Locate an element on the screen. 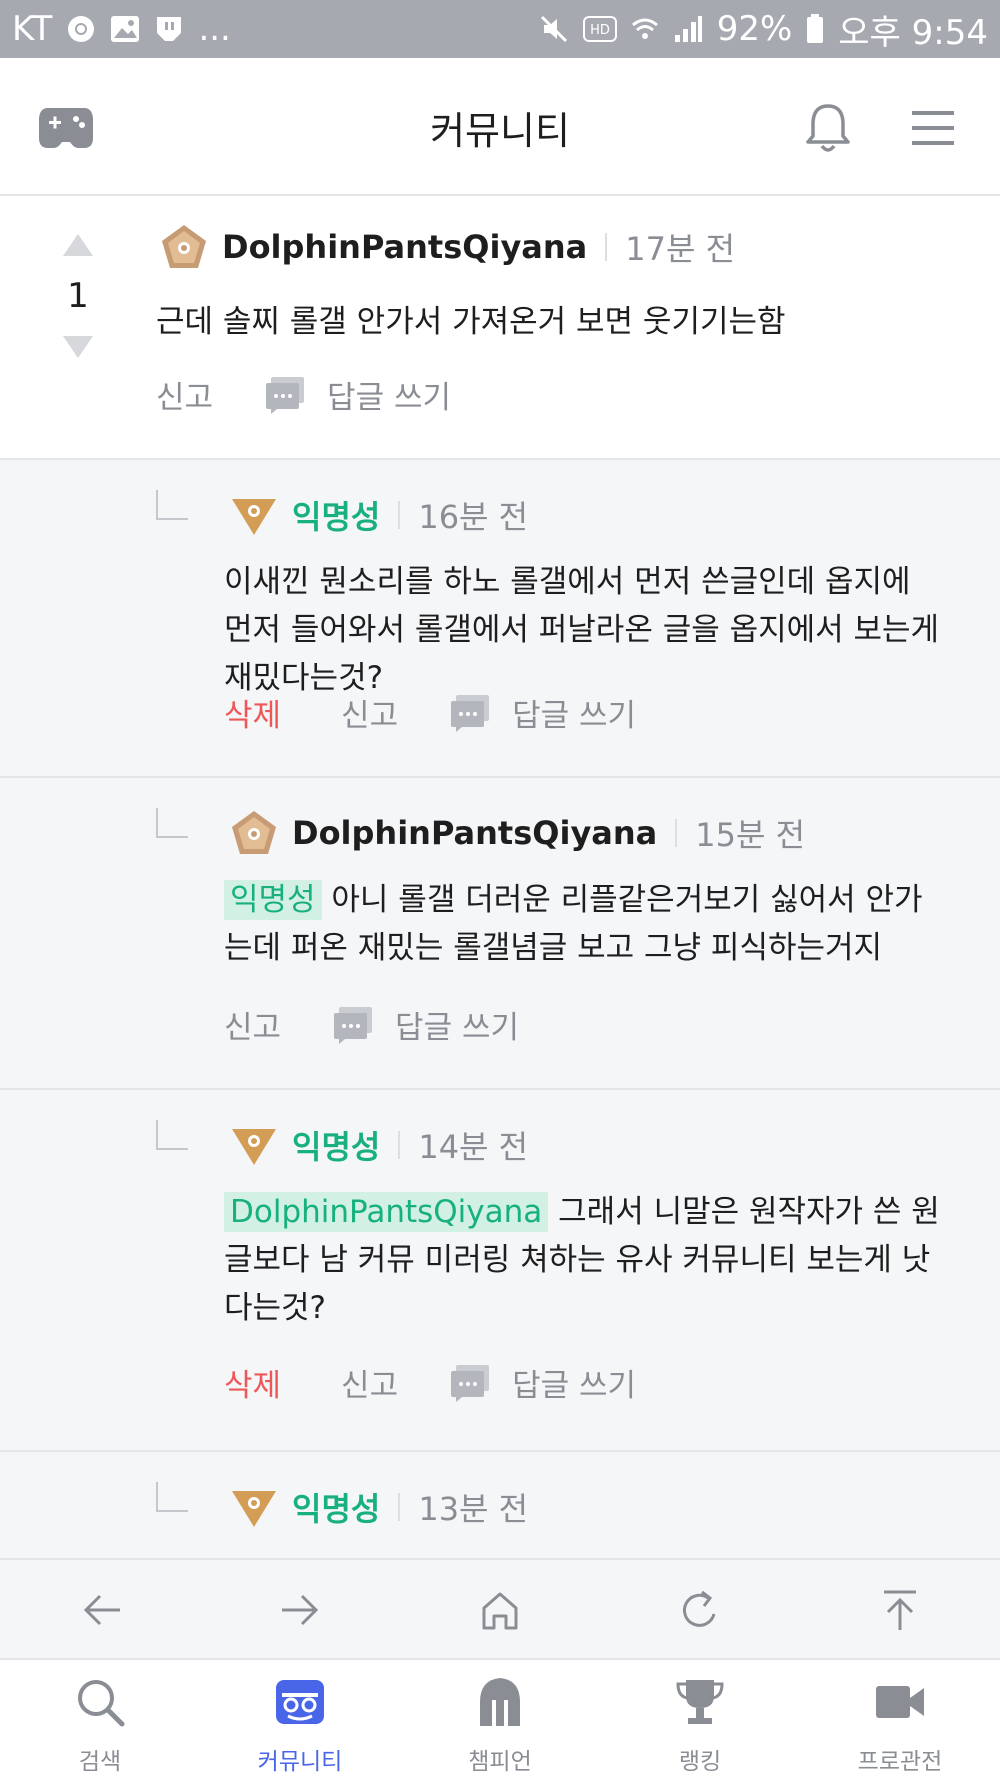  tab-label: 챔피언 is located at coordinates (500, 1762).